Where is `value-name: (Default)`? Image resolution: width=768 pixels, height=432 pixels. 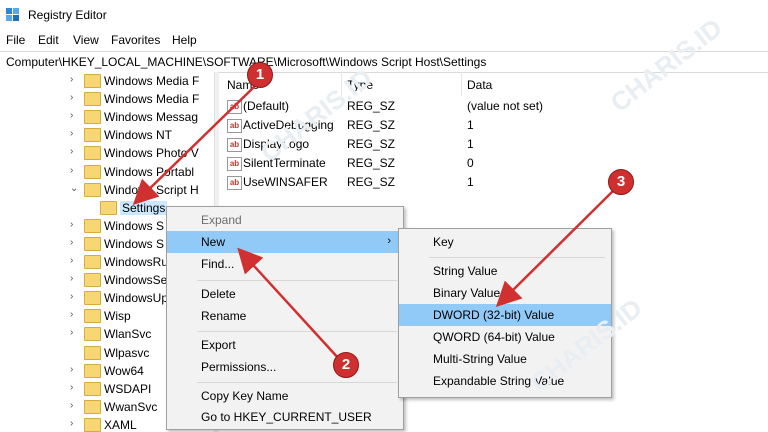 value-name: (Default) is located at coordinates (266, 106).